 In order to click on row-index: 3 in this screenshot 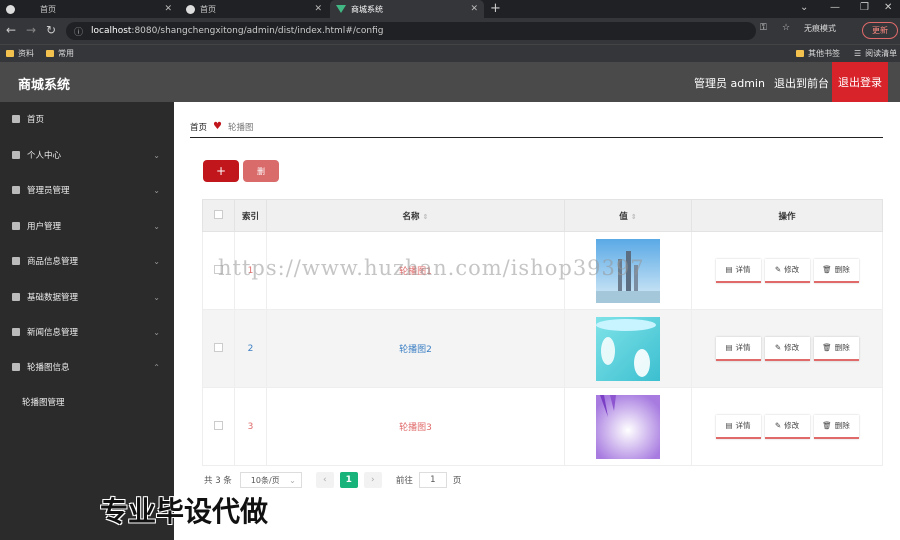, I will do `click(250, 426)`.